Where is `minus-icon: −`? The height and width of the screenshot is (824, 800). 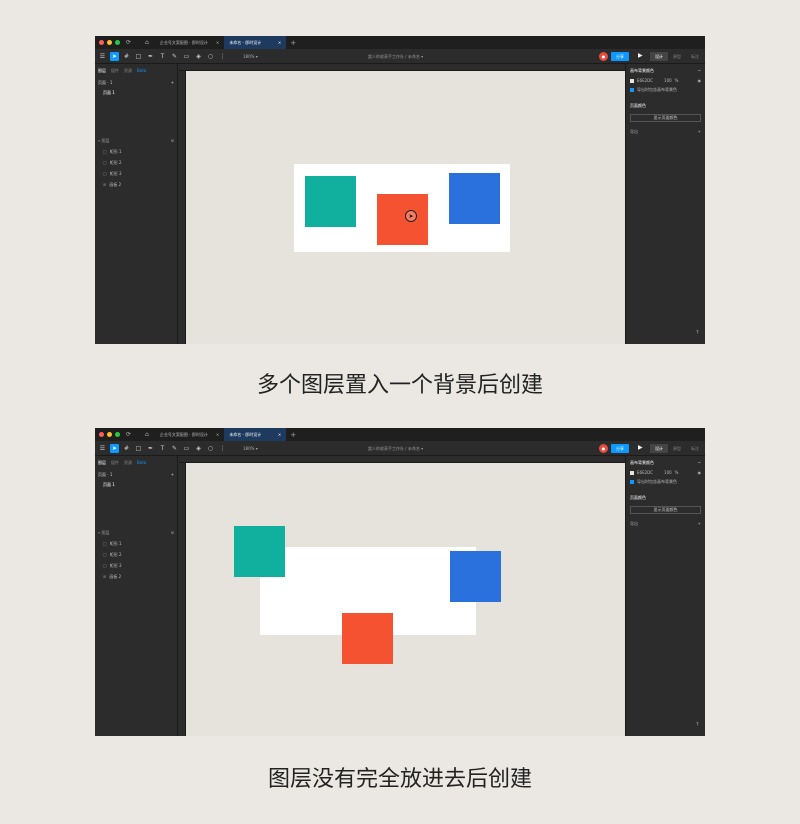 minus-icon: − is located at coordinates (699, 71).